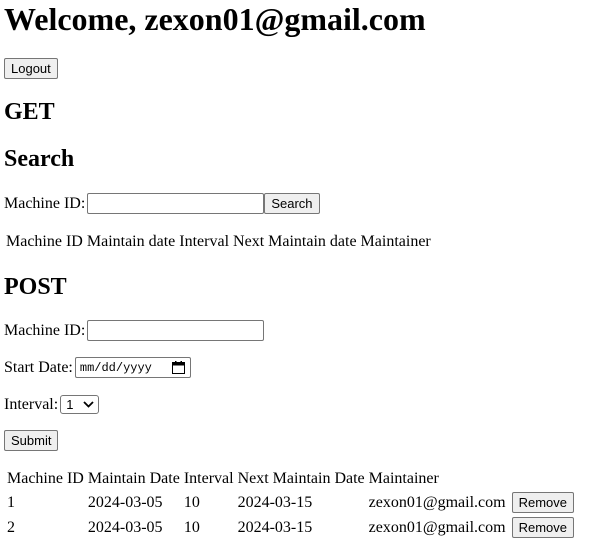  I want to click on search-row: Machine ID: Search, so click(162, 203).